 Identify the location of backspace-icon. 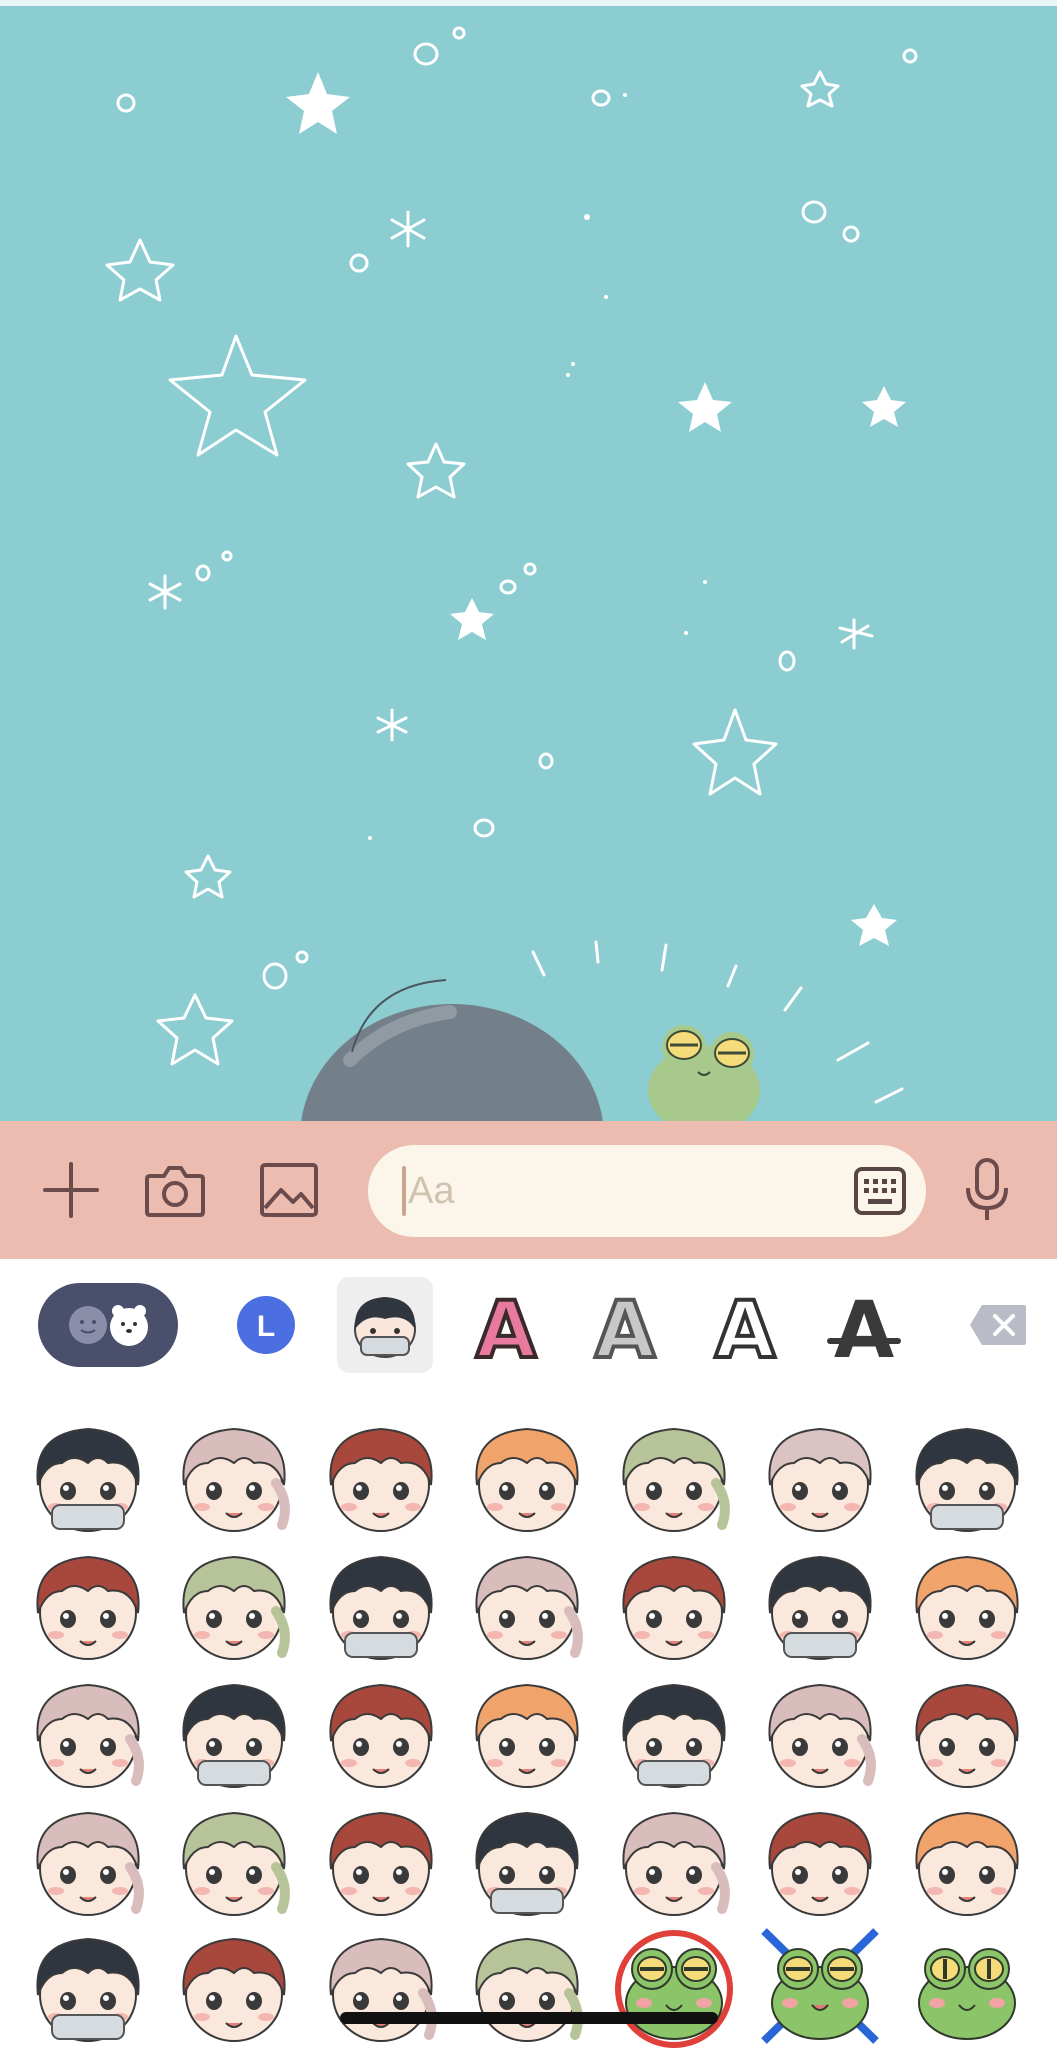
(998, 1325).